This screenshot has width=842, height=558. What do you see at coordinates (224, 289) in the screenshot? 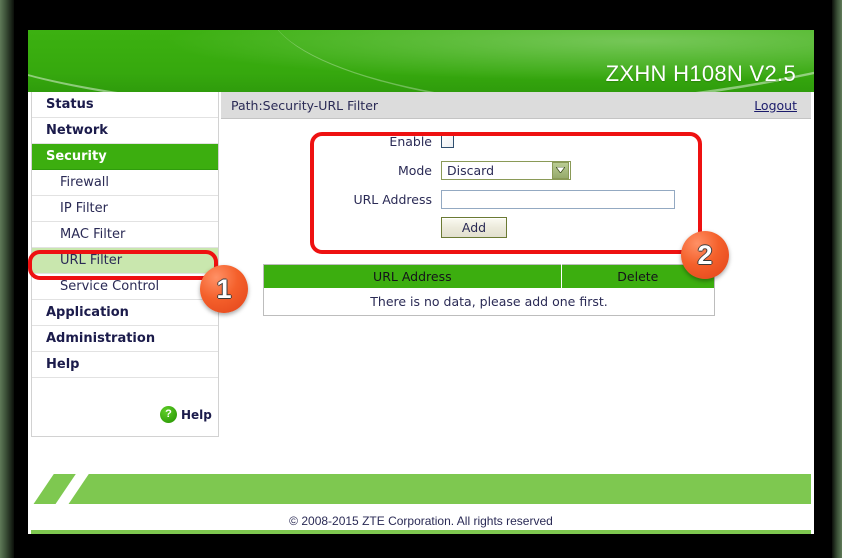
I see `annotation-badge-1: 1` at bounding box center [224, 289].